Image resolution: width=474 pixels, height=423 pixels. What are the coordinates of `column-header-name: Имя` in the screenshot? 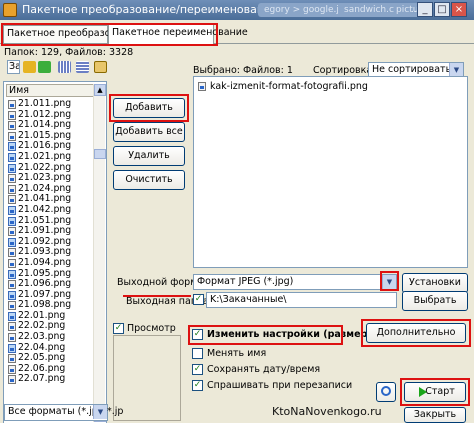 It's located at (50, 90).